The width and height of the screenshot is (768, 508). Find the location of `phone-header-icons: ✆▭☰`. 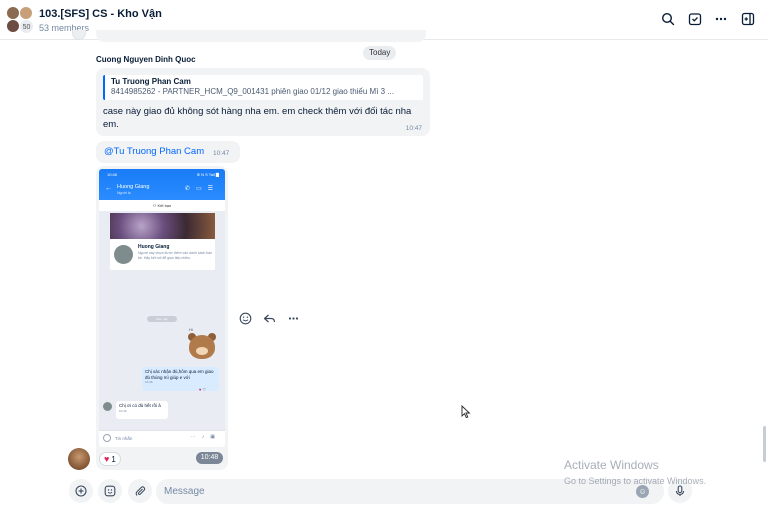

phone-header-icons: ✆▭☰ is located at coordinates (201, 189).